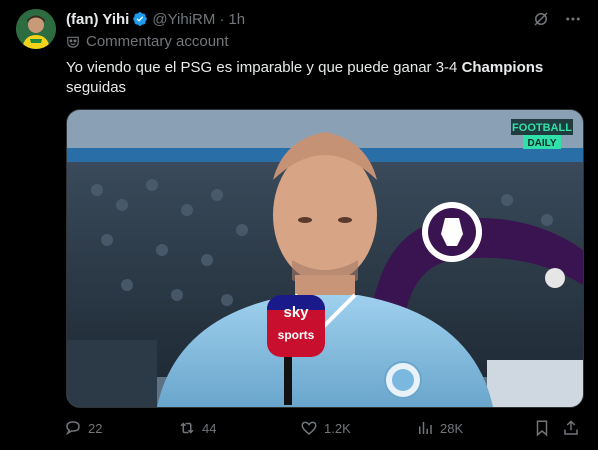 The image size is (598, 450). I want to click on mic-sports-text: sports, so click(296, 335).